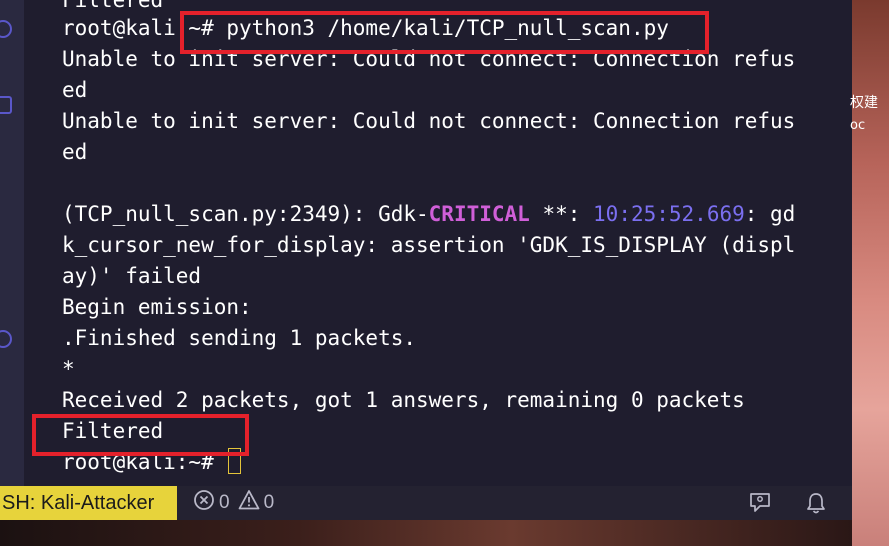 Image resolution: width=889 pixels, height=546 pixels. I want to click on terminal-line: *, so click(68, 369).